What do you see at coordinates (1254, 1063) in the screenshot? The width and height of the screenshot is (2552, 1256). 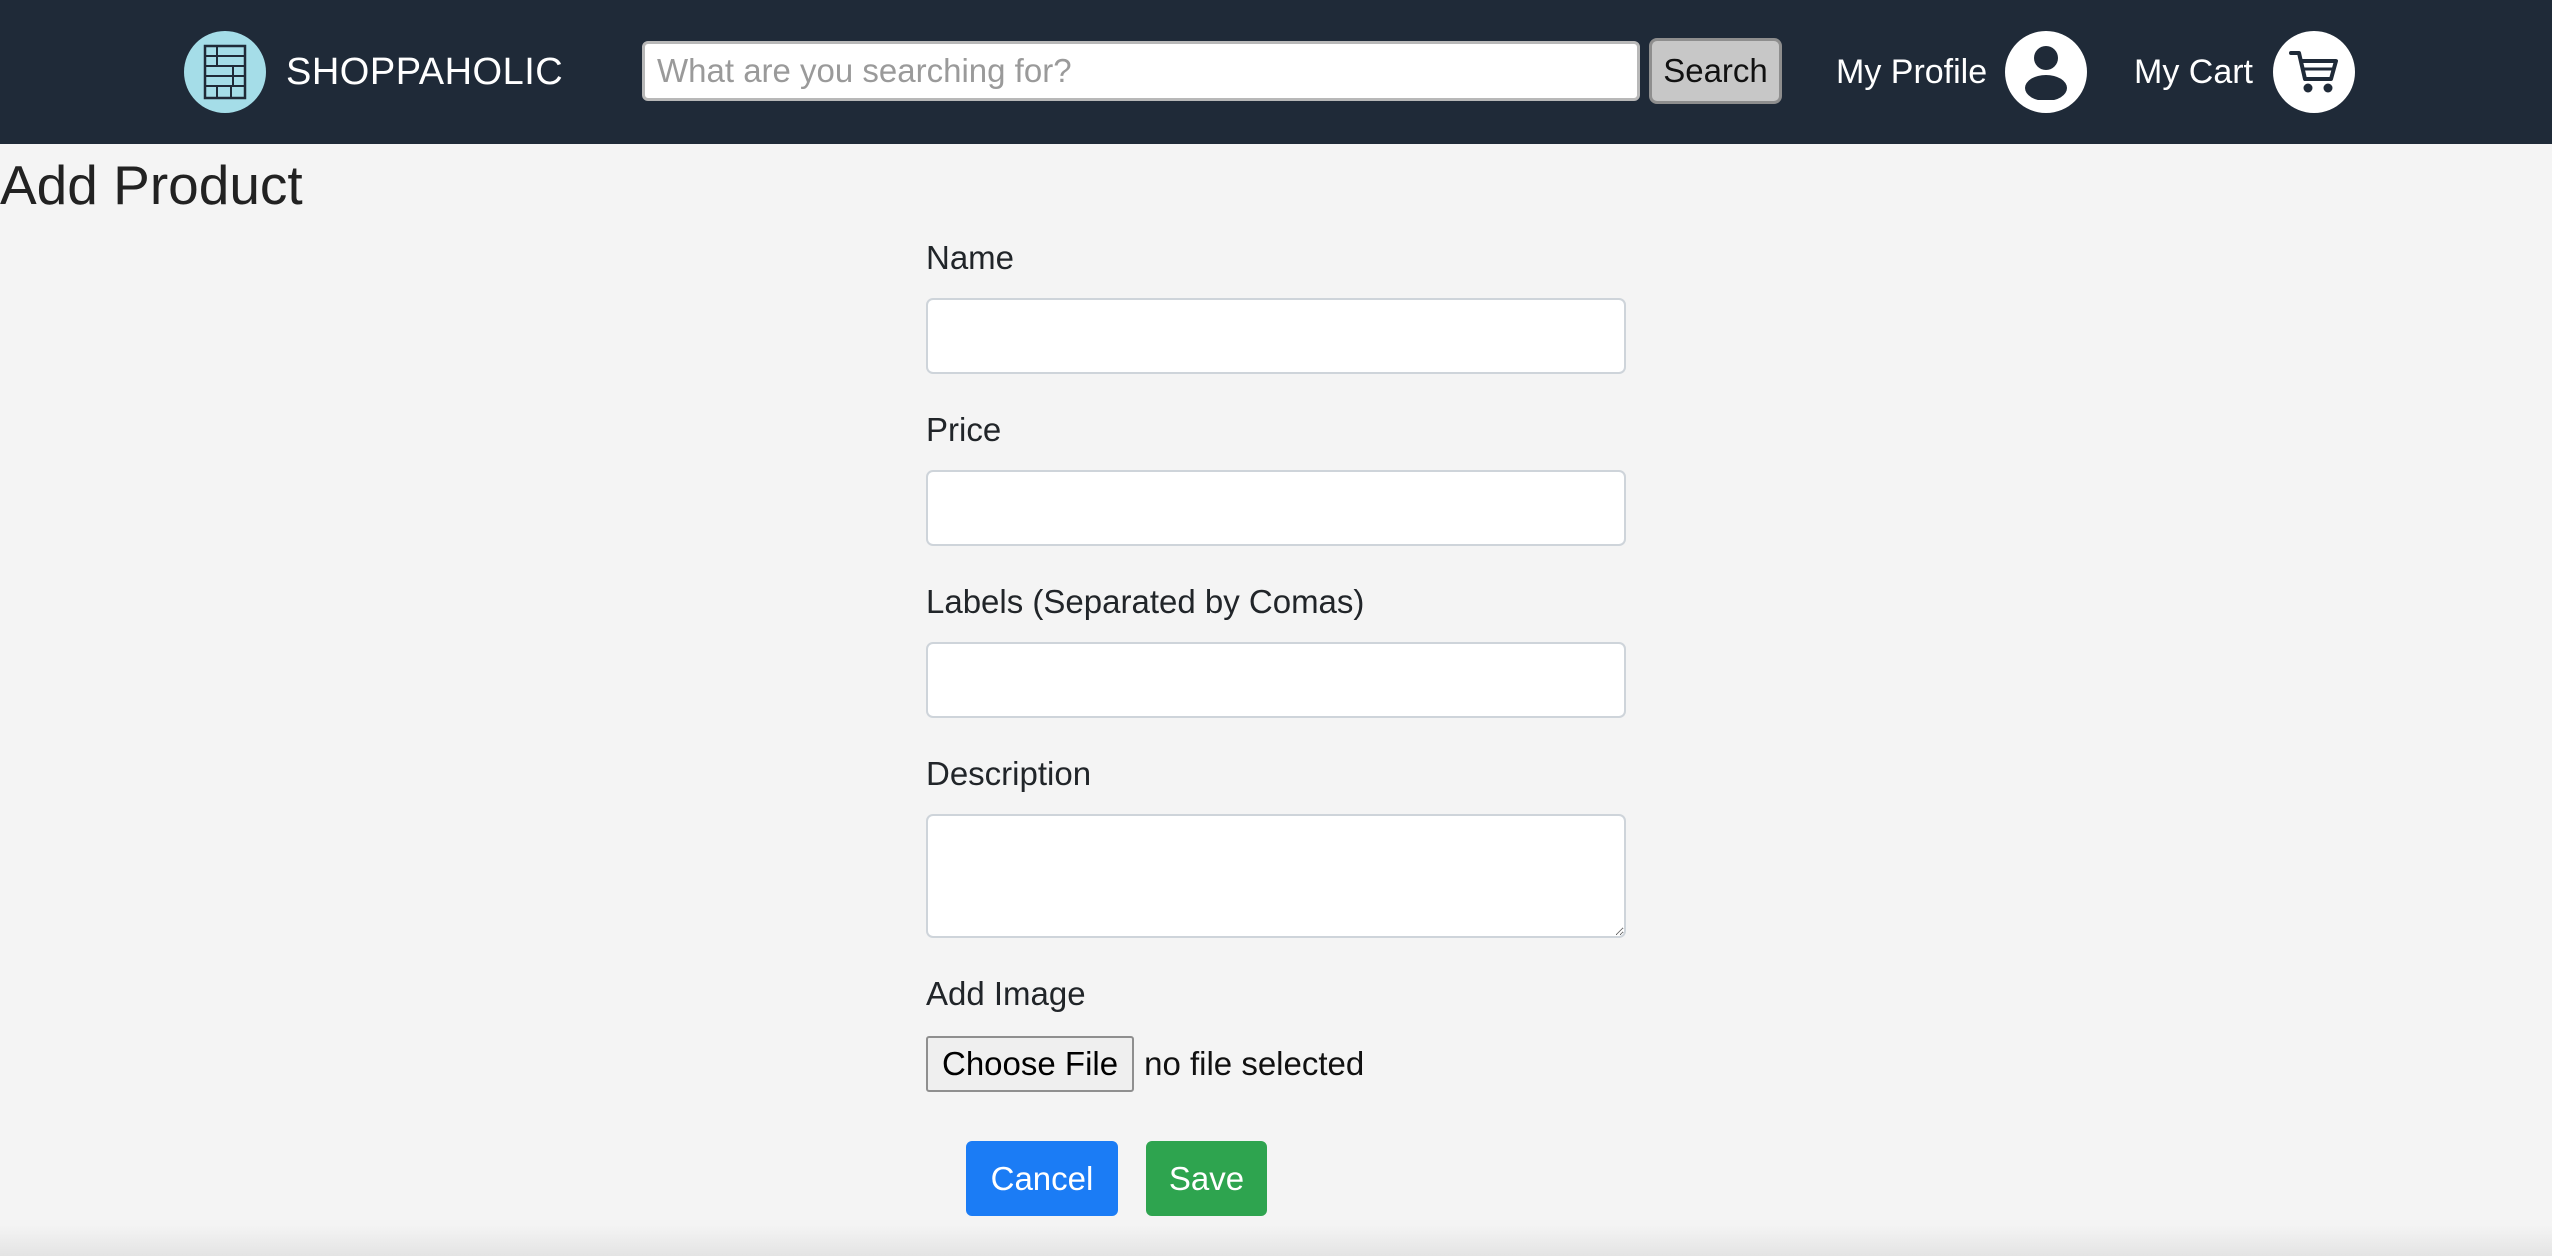 I see `file-status-text: no file selected` at bounding box center [1254, 1063].